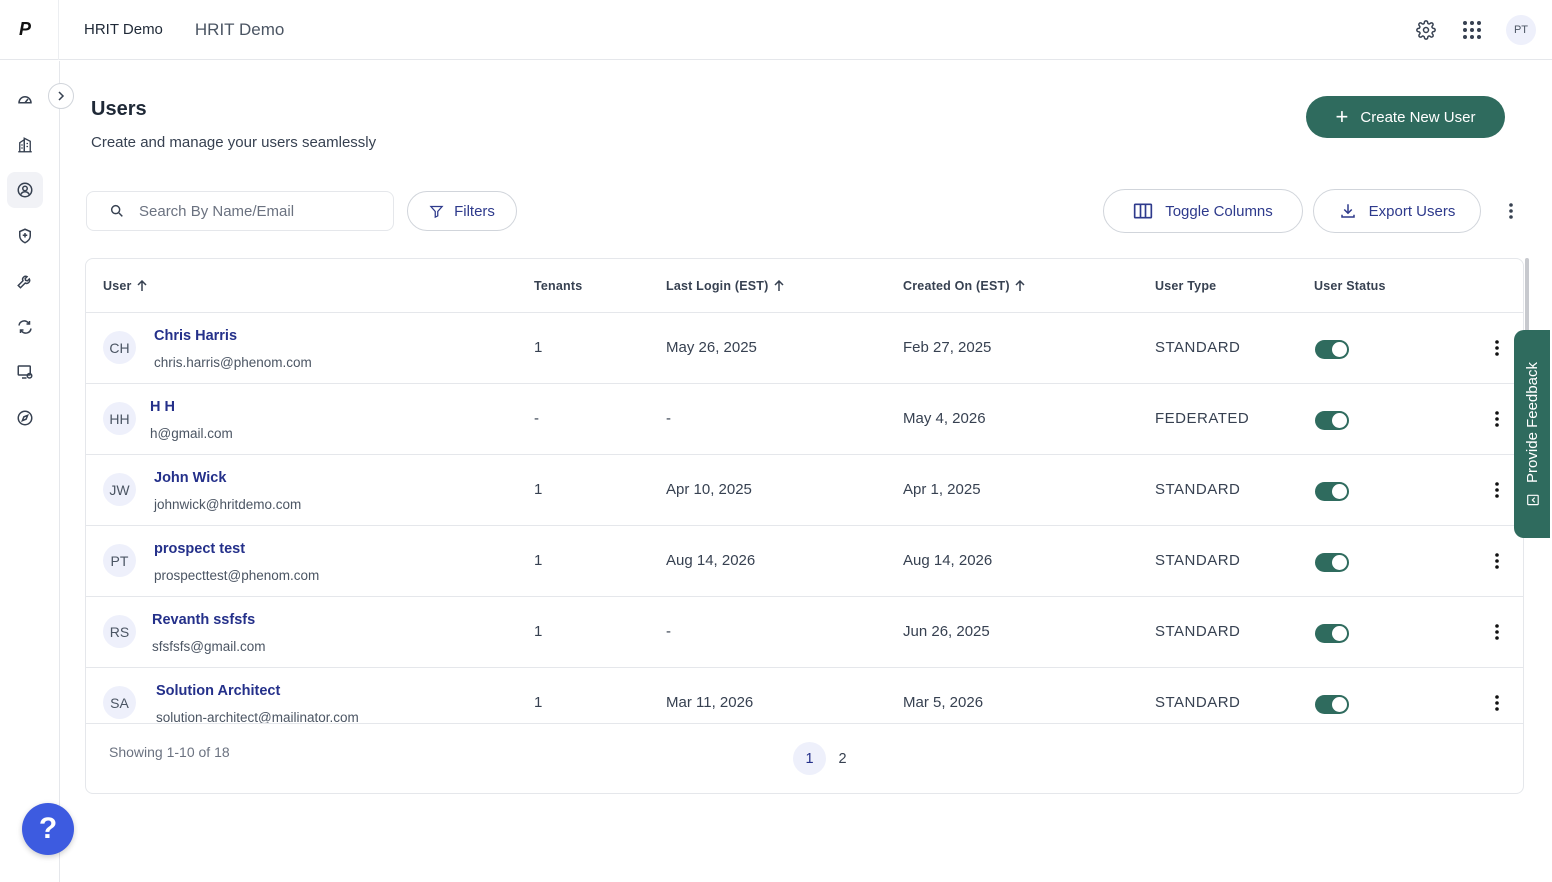 This screenshot has width=1552, height=882. I want to click on created-on: Apr 1, 2025, so click(942, 489).